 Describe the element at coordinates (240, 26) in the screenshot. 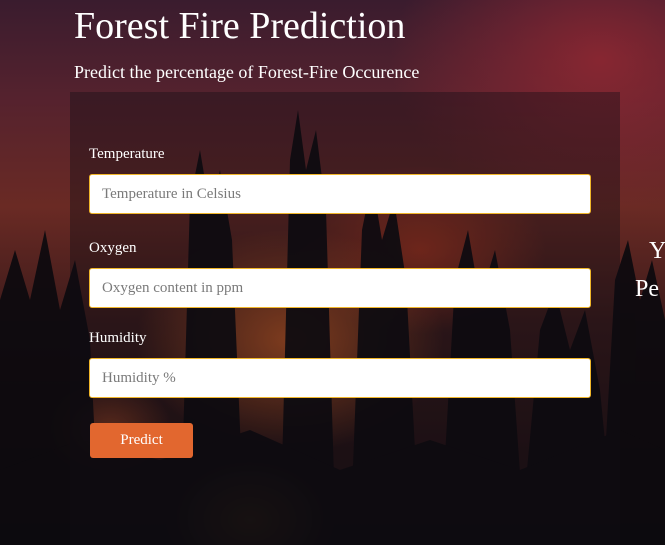

I see `page-title: Forest Fire Prediction` at that location.